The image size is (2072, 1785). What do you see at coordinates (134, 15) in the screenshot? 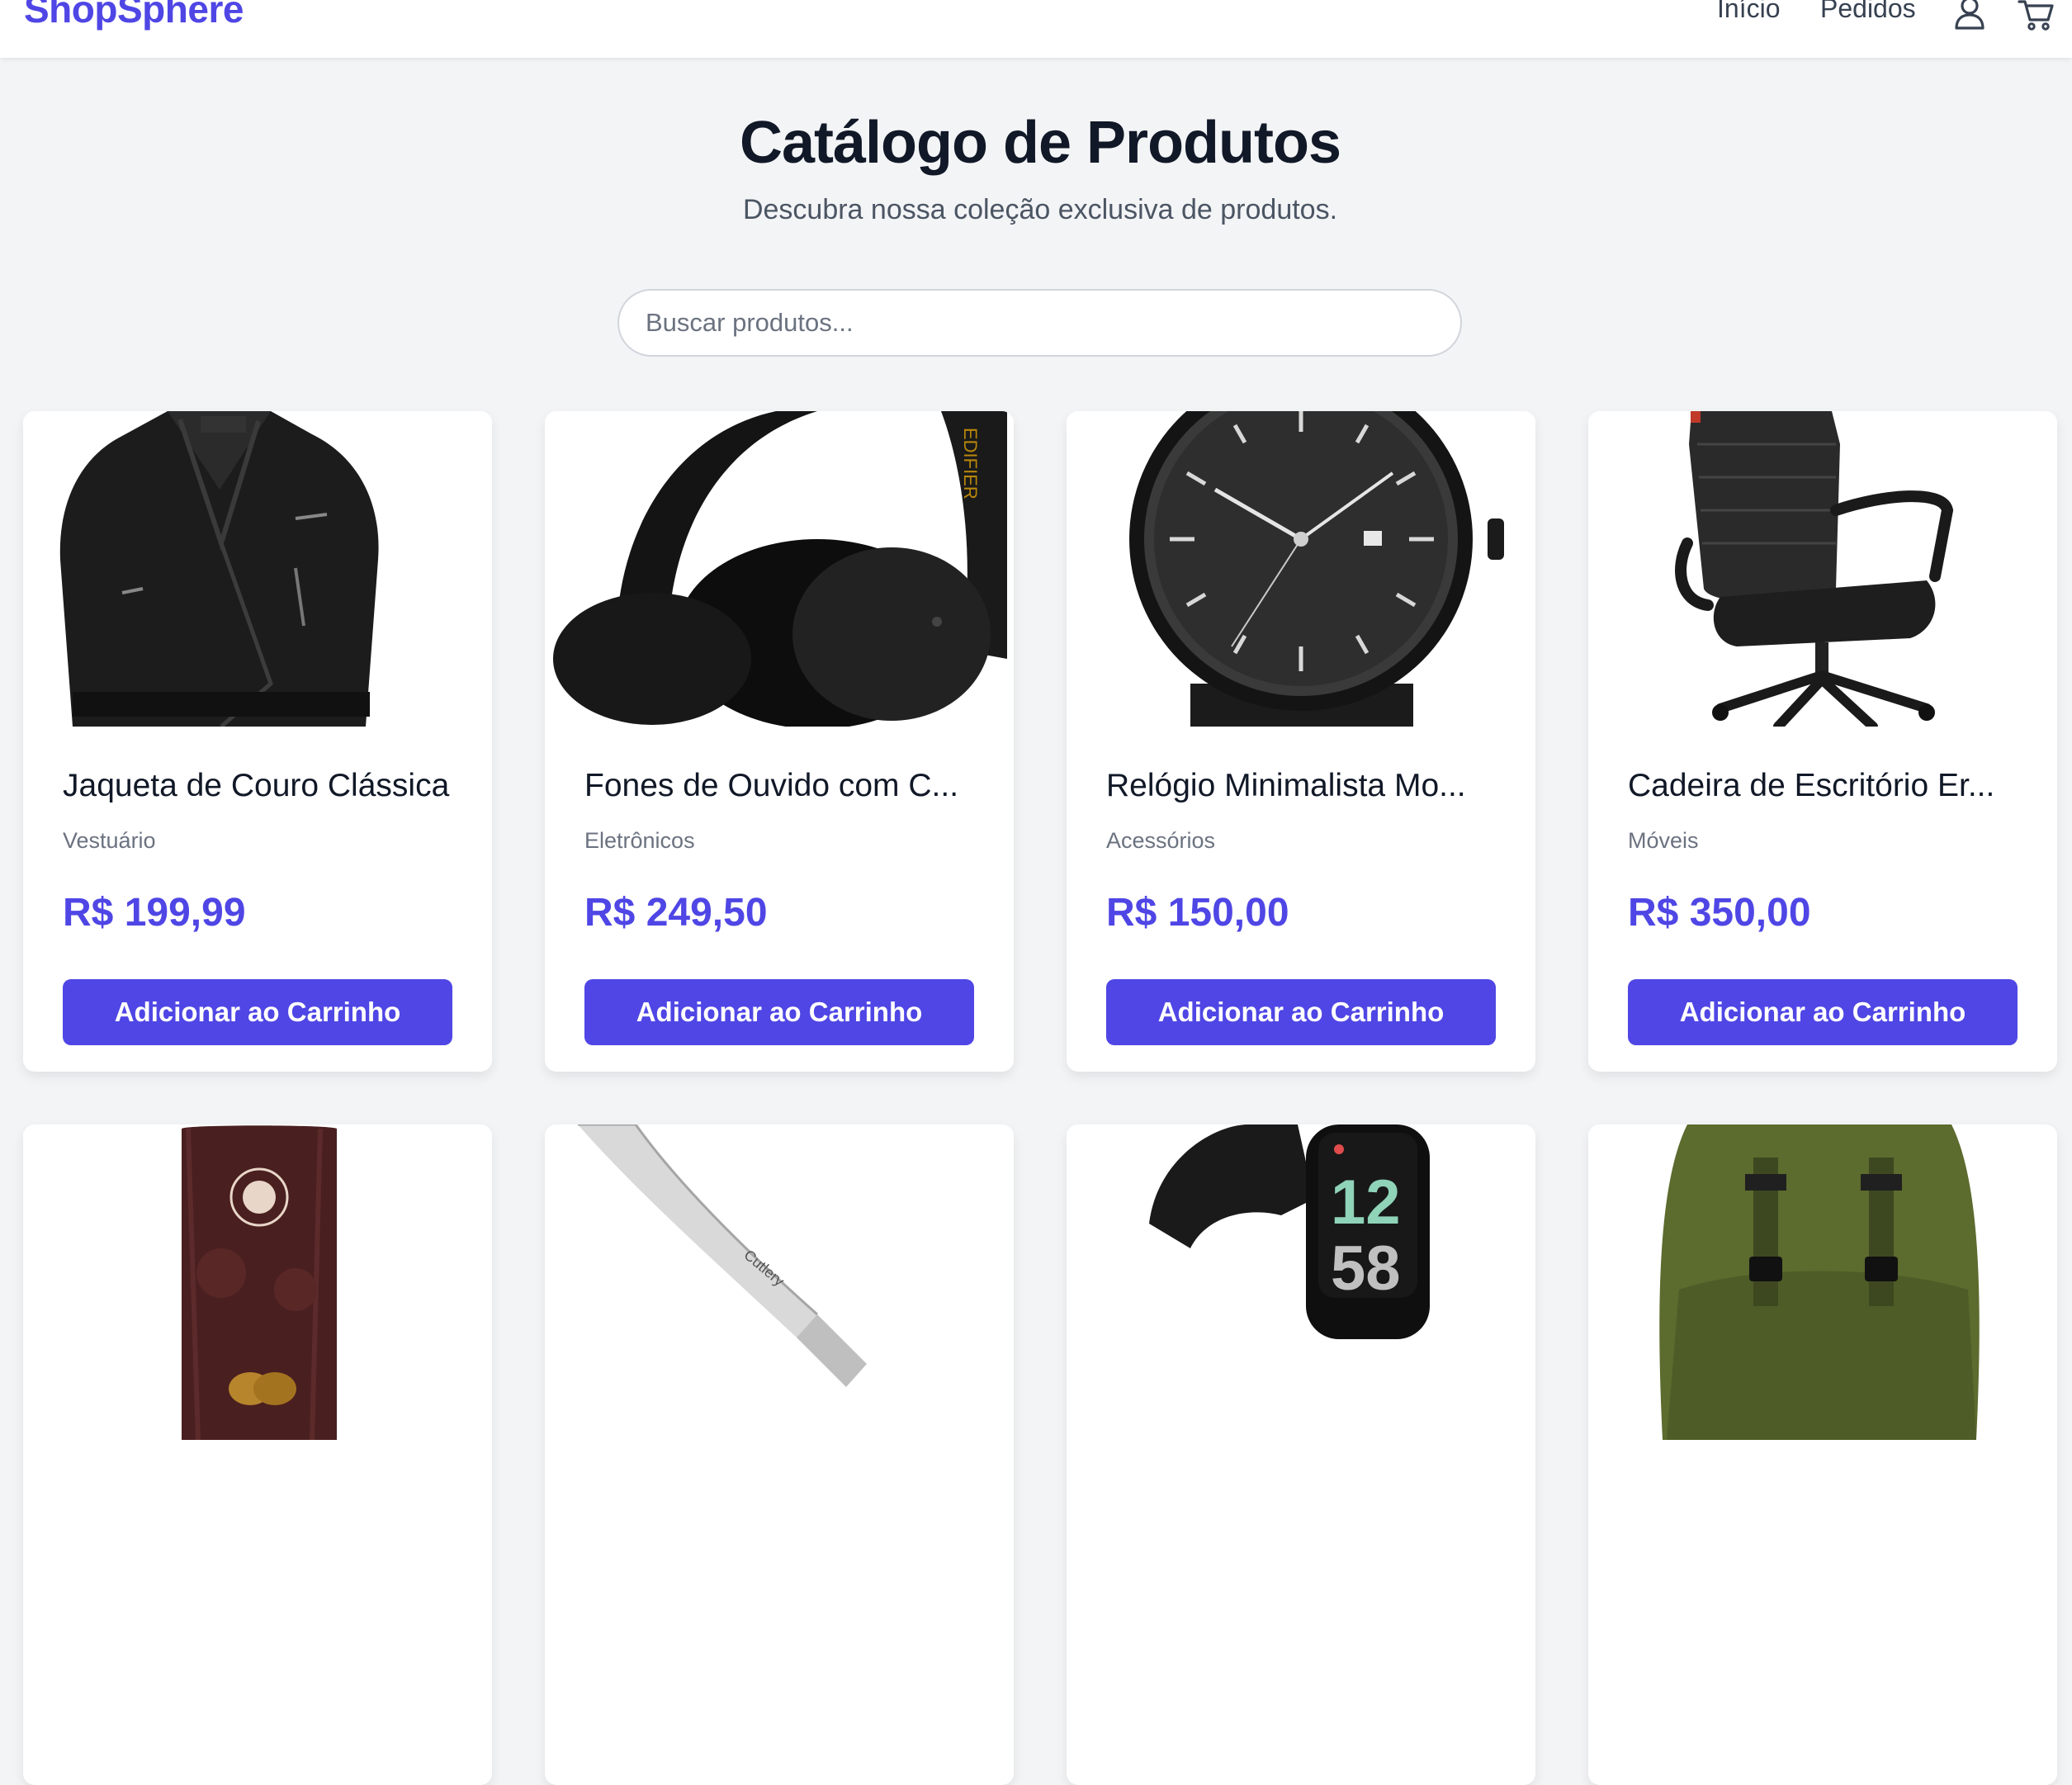
I see `brand-logo: ShopSphere` at bounding box center [134, 15].